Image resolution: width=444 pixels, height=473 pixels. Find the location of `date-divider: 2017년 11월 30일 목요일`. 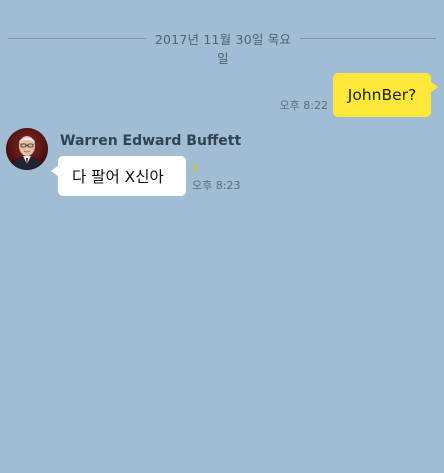

date-divider: 2017년 11월 30일 목요일 is located at coordinates (222, 46).